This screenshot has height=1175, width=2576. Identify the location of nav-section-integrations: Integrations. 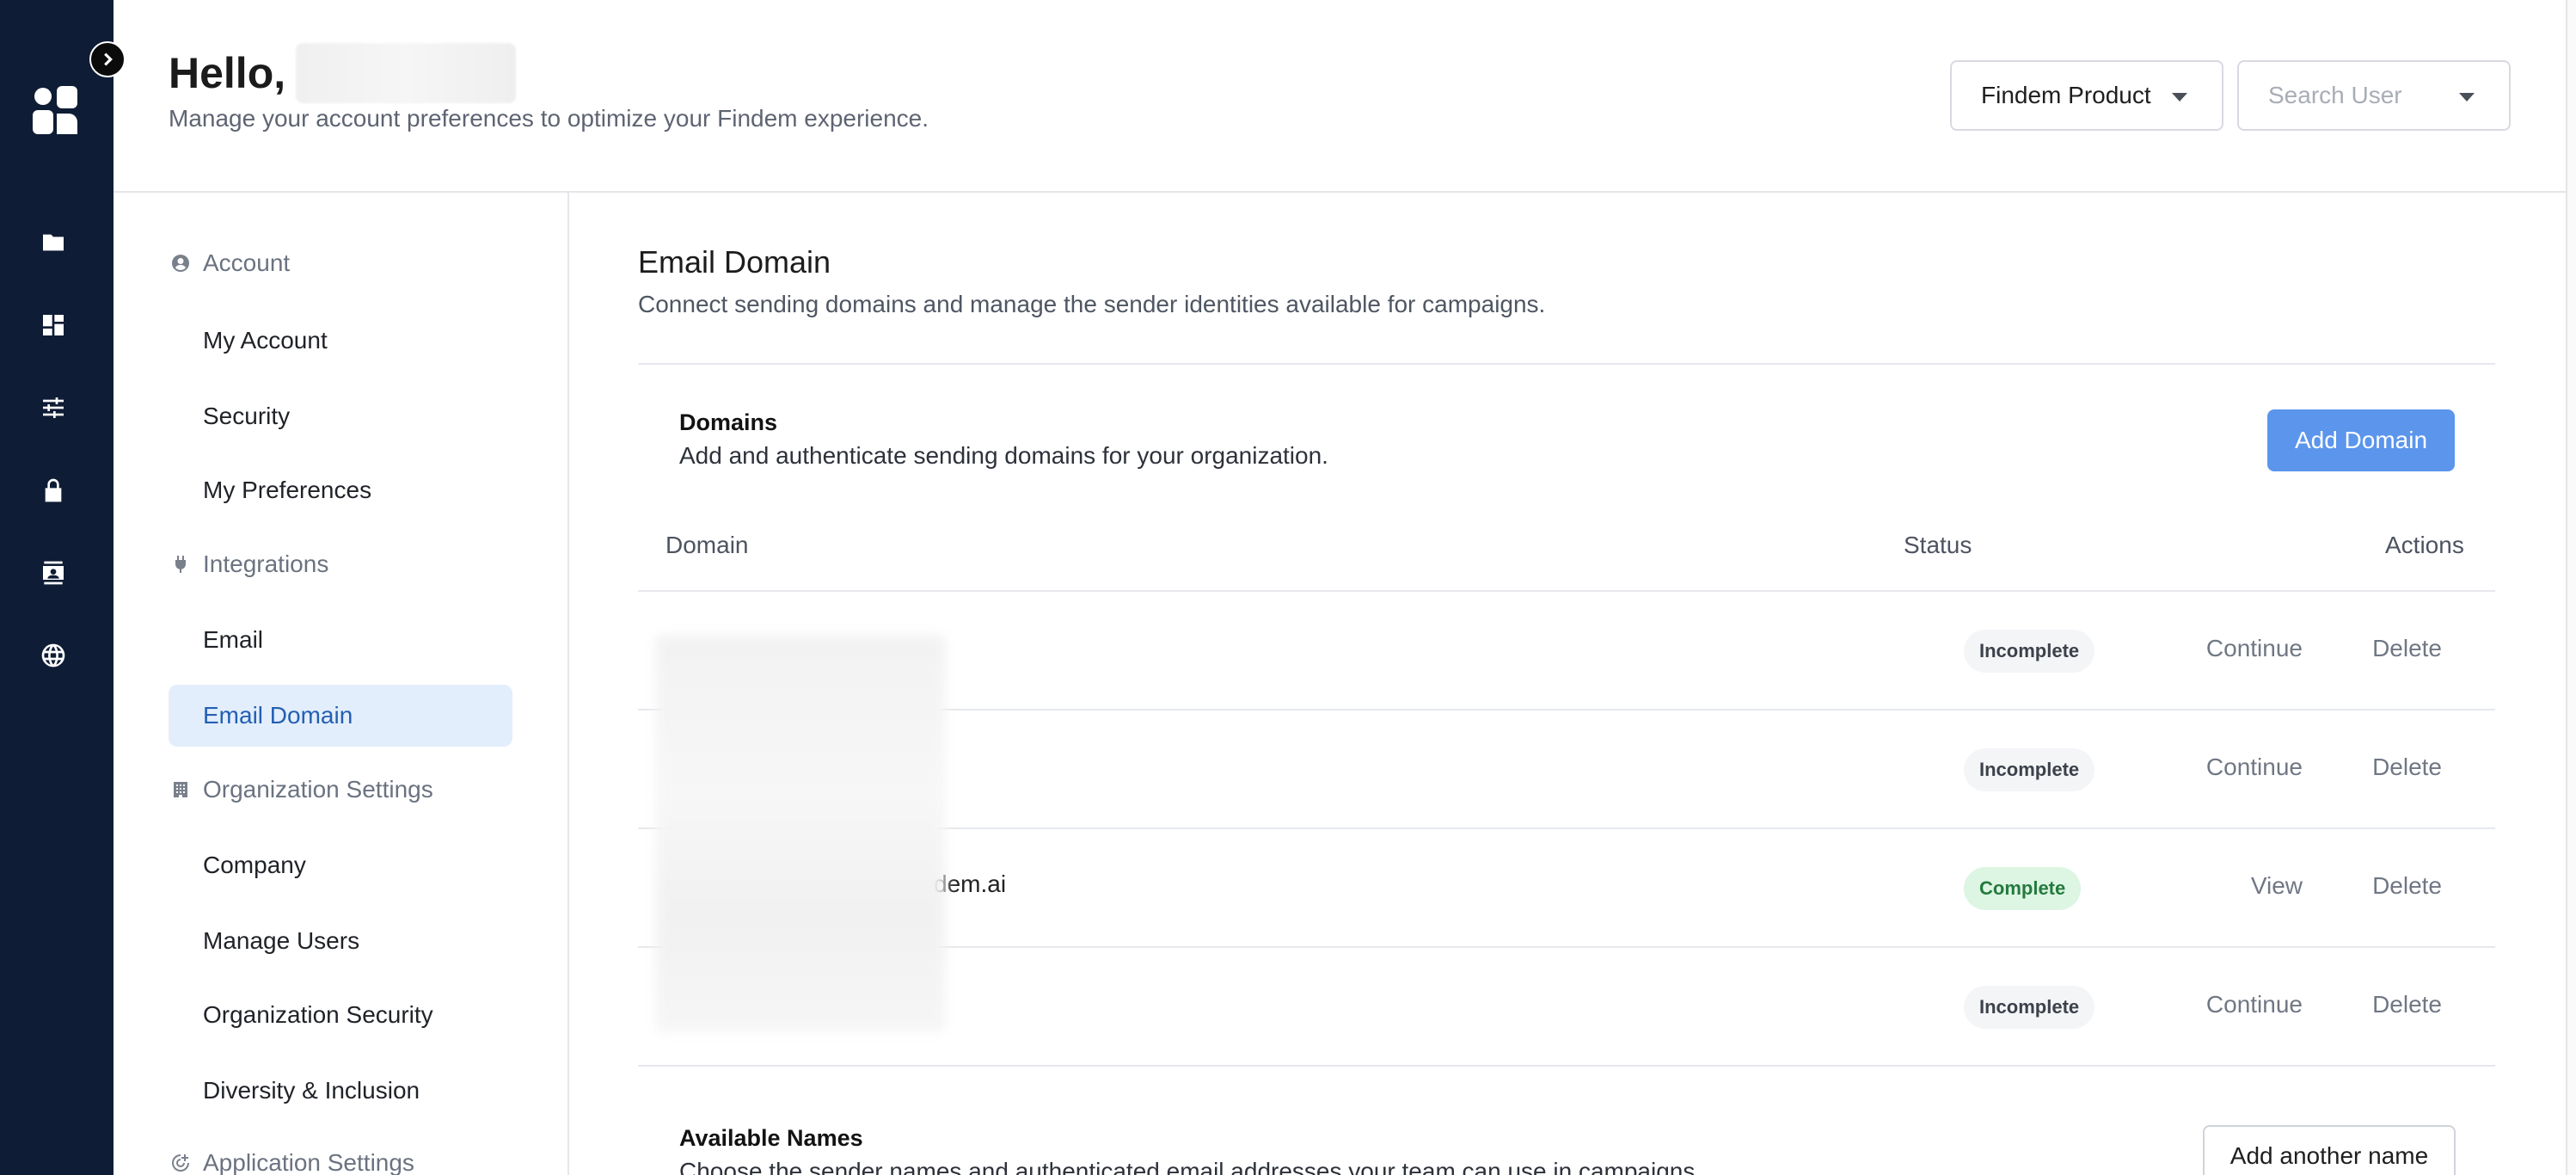
(249, 564).